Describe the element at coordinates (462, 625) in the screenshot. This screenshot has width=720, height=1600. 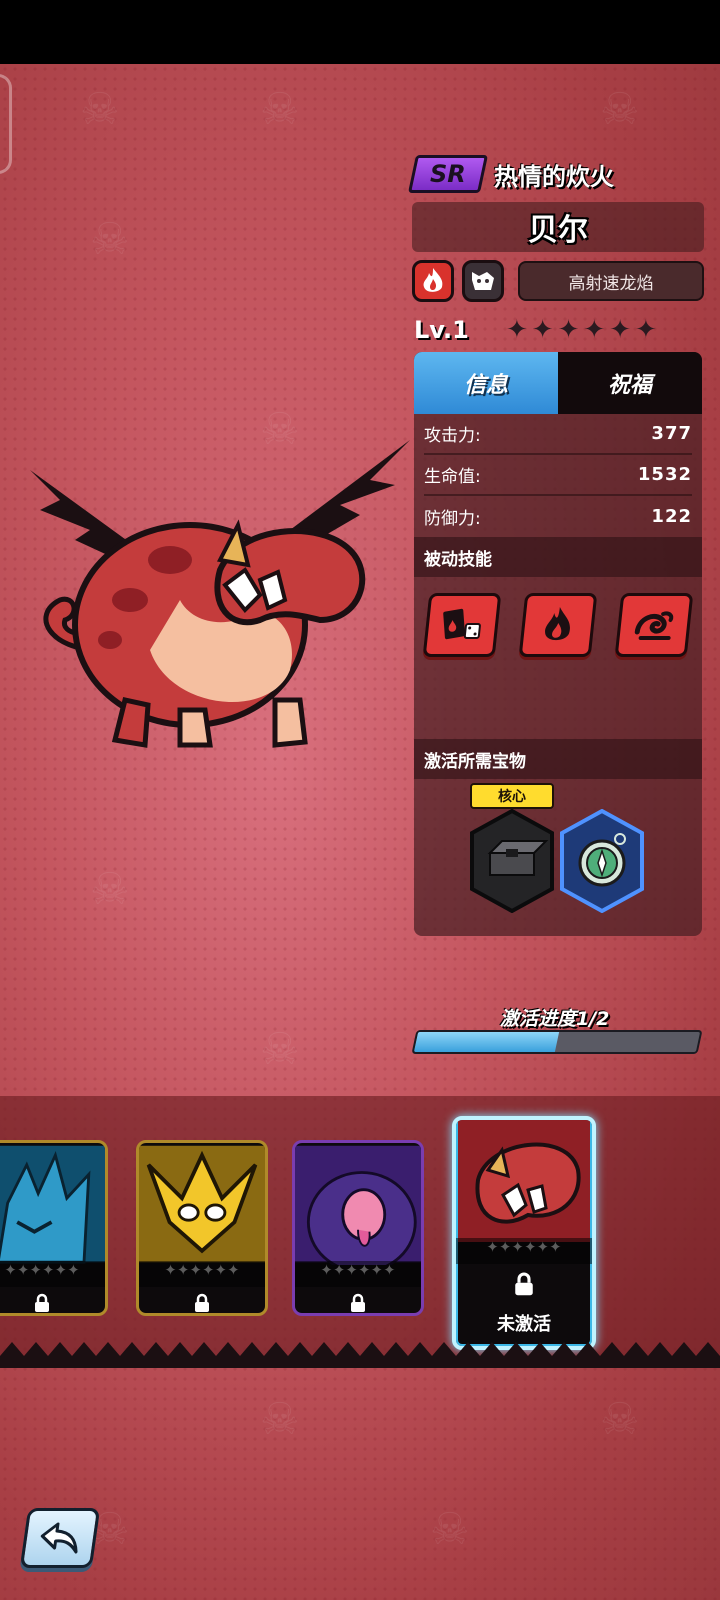
I see `cards-dice-icon` at that location.